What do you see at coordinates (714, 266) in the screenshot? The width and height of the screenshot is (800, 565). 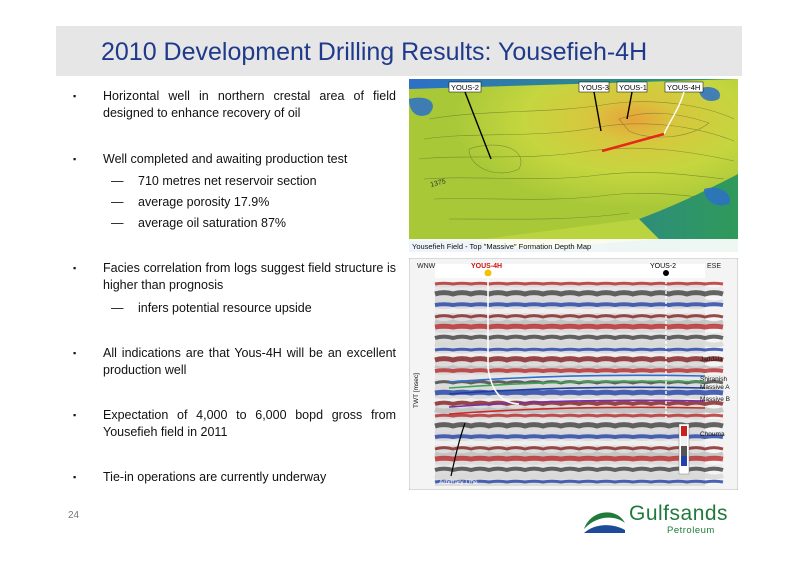 I see `direction-right: ESE` at bounding box center [714, 266].